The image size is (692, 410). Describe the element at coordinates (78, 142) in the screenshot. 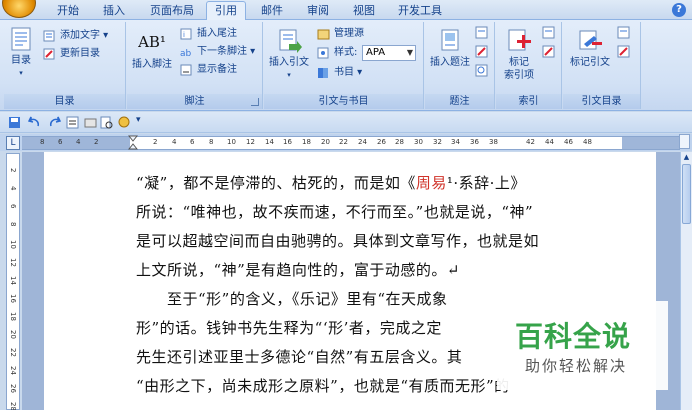

I see `ruler-tick-label: 4` at that location.